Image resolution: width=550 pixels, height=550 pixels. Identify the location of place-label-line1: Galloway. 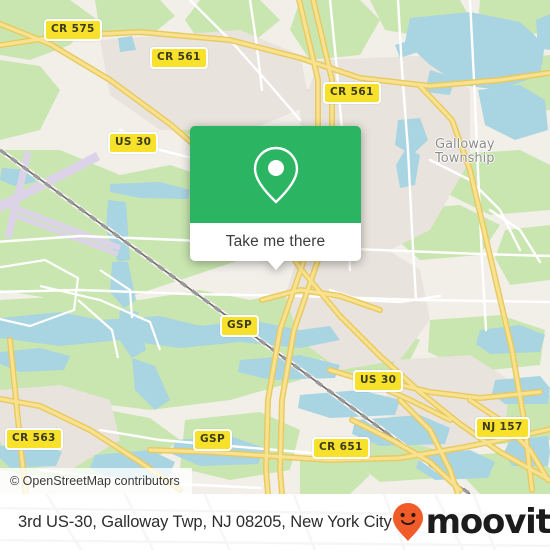
(465, 144).